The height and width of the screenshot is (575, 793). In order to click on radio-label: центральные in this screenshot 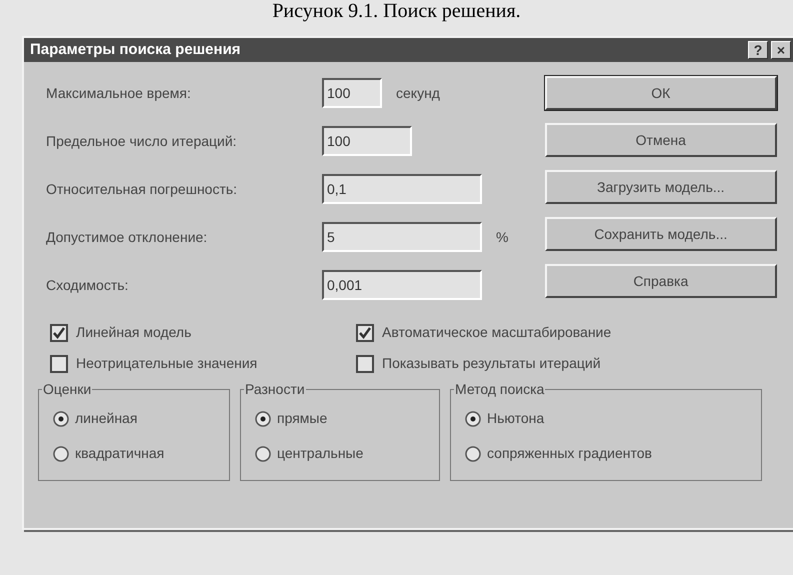, I will do `click(320, 453)`.